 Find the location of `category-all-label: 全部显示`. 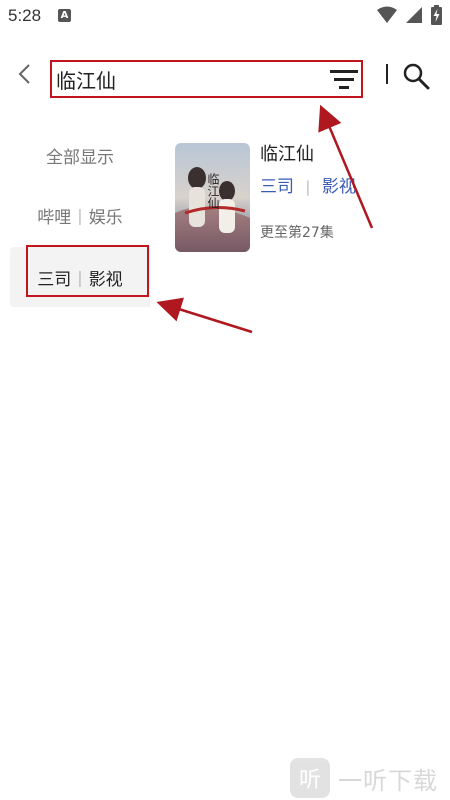

category-all-label: 全部显示 is located at coordinates (80, 157).